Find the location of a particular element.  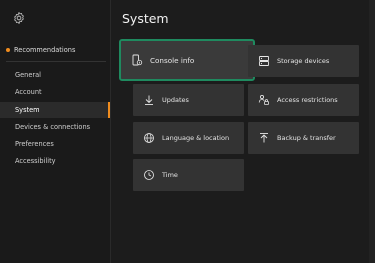

console-info-tile: Console info is located at coordinates (187, 60).